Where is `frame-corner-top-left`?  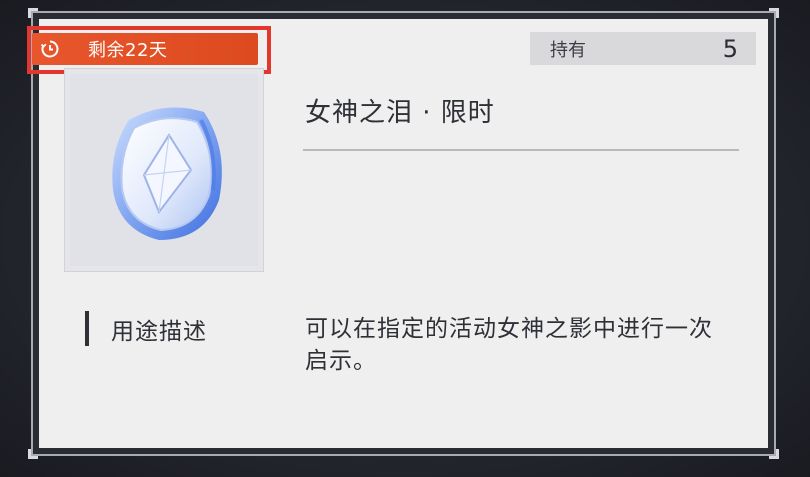
frame-corner-top-left is located at coordinates (33, 13).